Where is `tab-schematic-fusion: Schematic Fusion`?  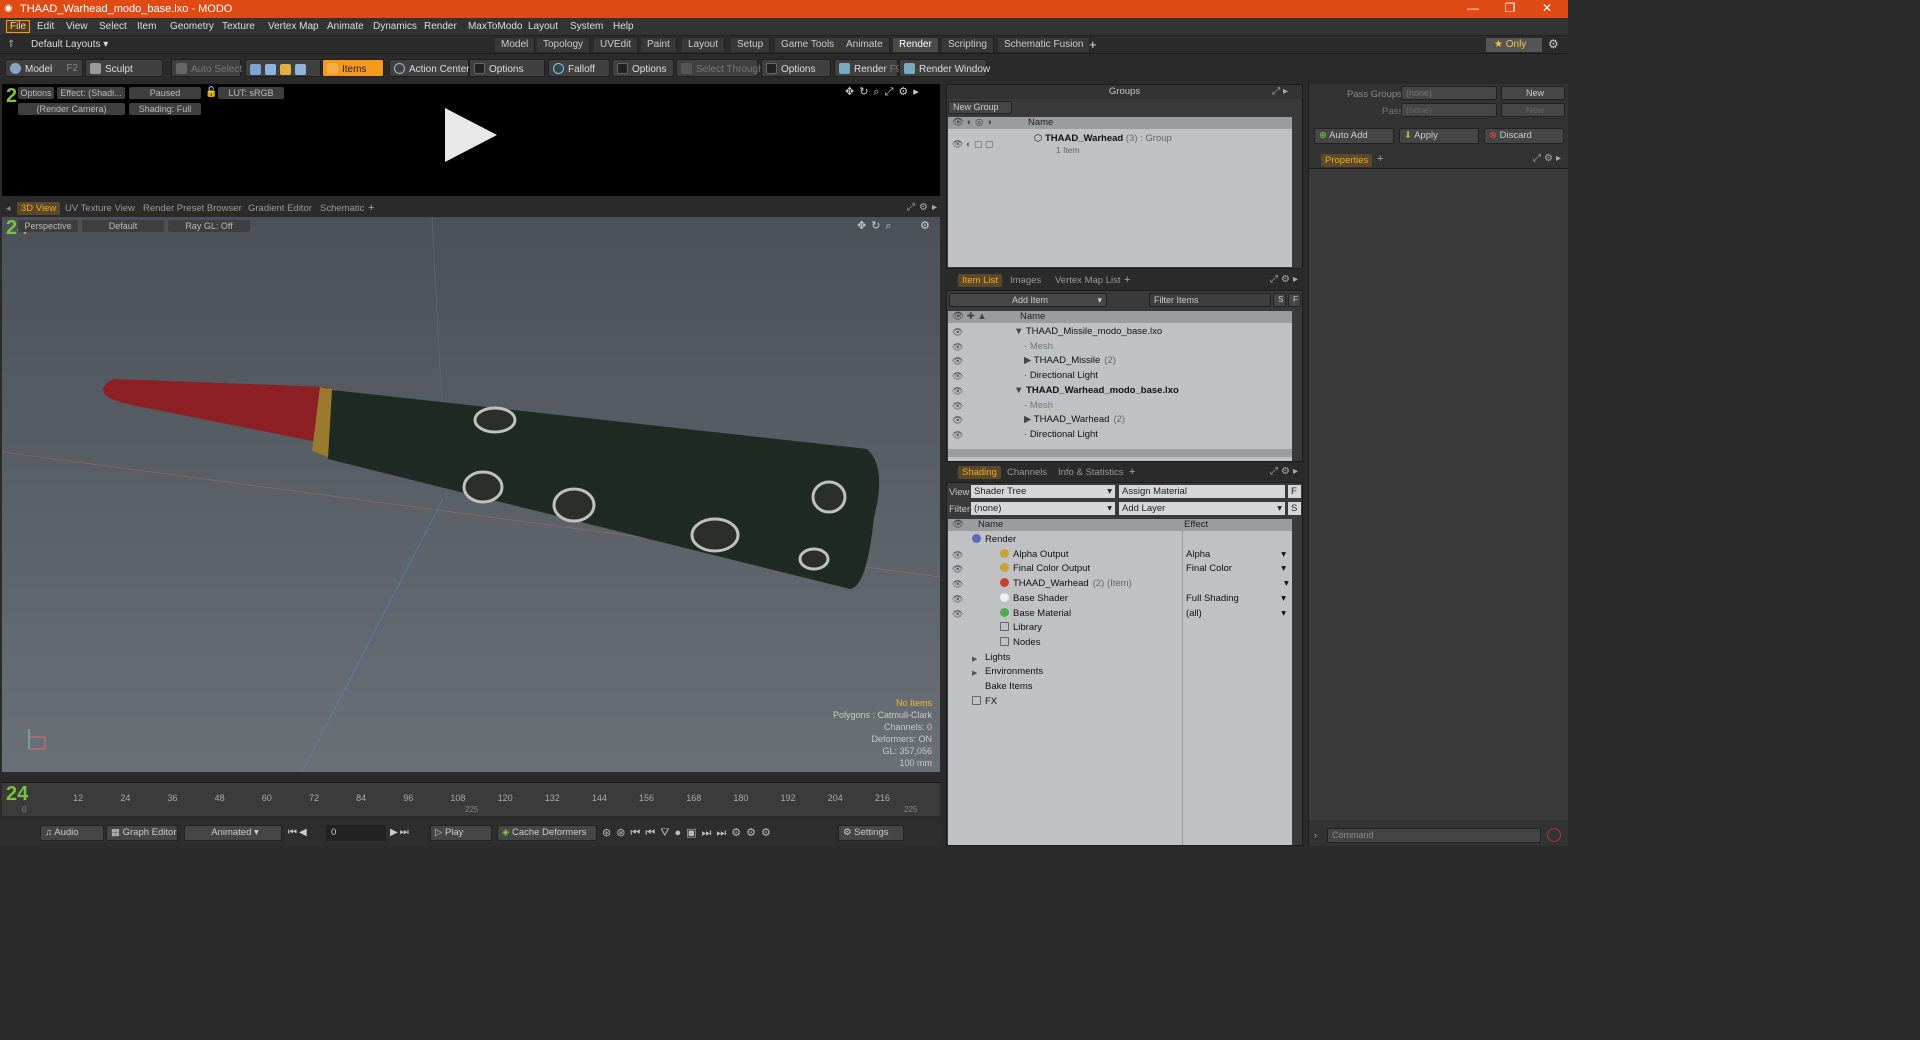 tab-schematic-fusion: Schematic Fusion is located at coordinates (1044, 45).